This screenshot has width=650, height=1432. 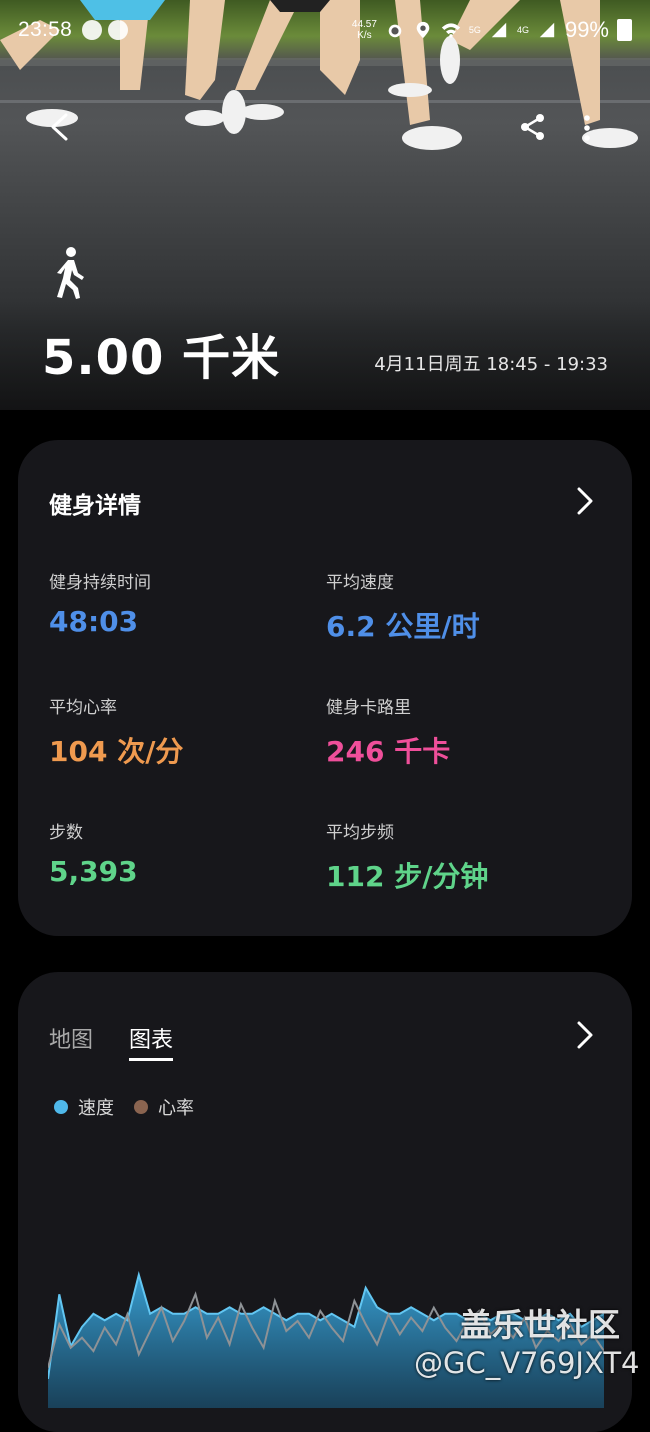 I want to click on do-not-disturb-icon, so click(x=118, y=30).